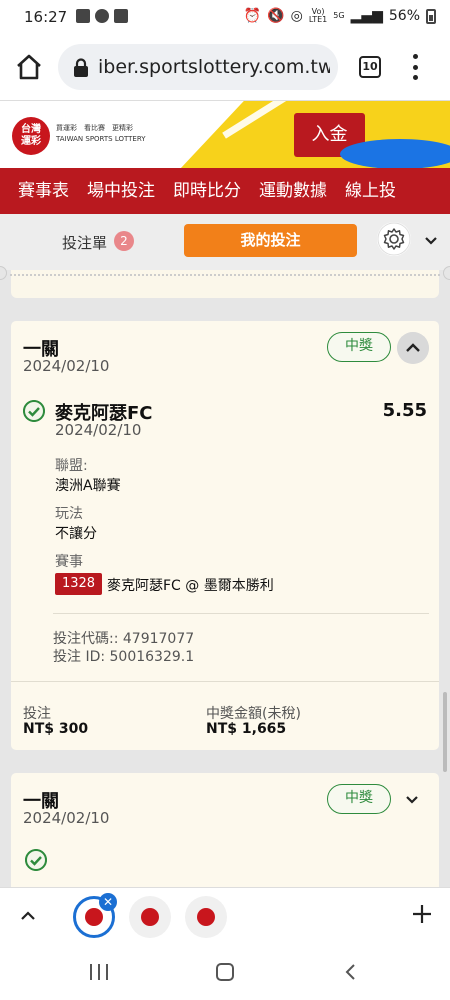 The image size is (450, 1000). I want to click on taiwan-lottery-logo: 台灣 運彩, so click(31, 136).